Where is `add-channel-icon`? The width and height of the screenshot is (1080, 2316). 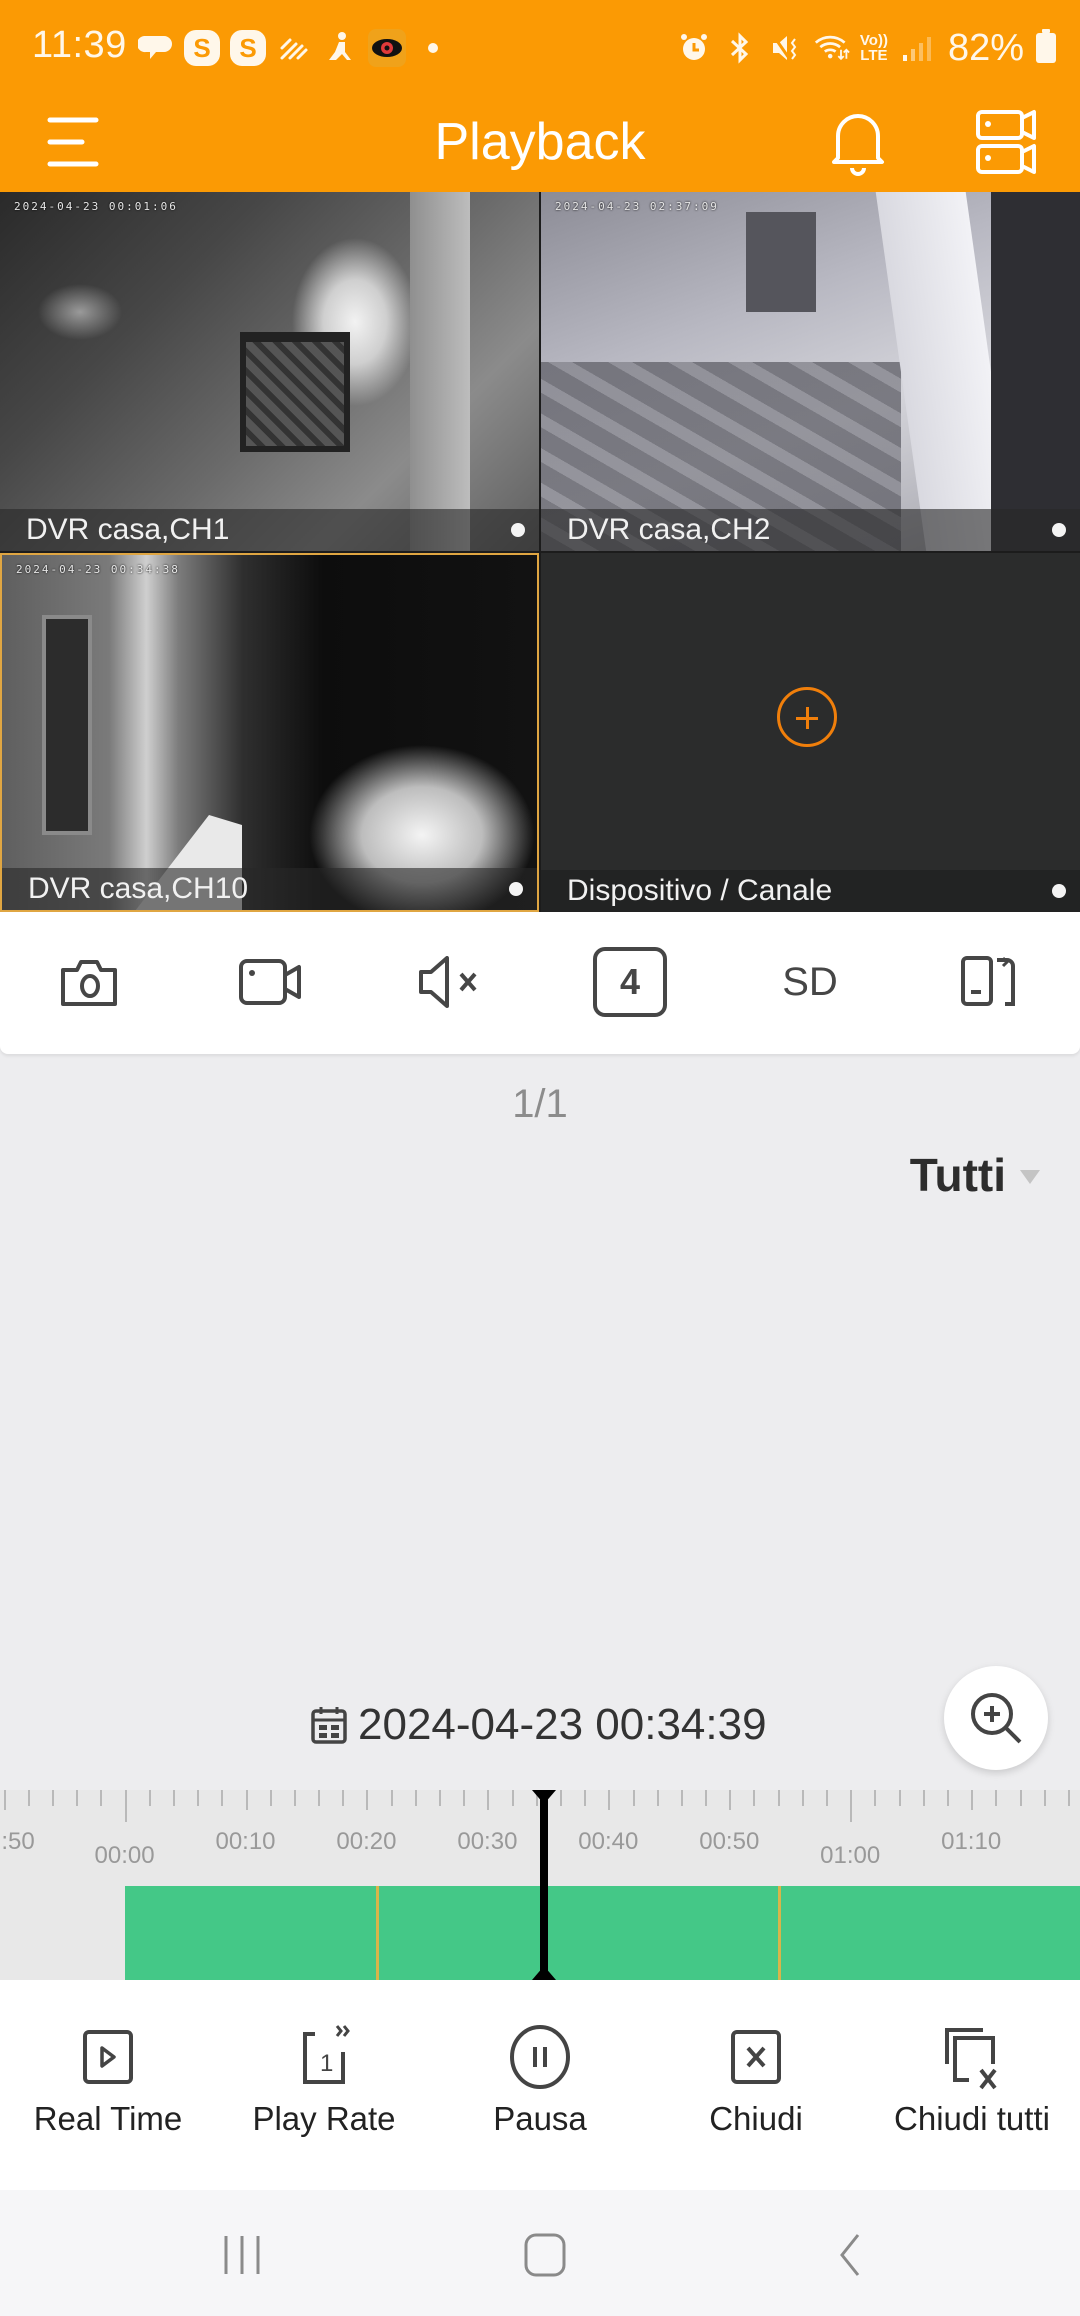
add-channel-icon is located at coordinates (807, 717).